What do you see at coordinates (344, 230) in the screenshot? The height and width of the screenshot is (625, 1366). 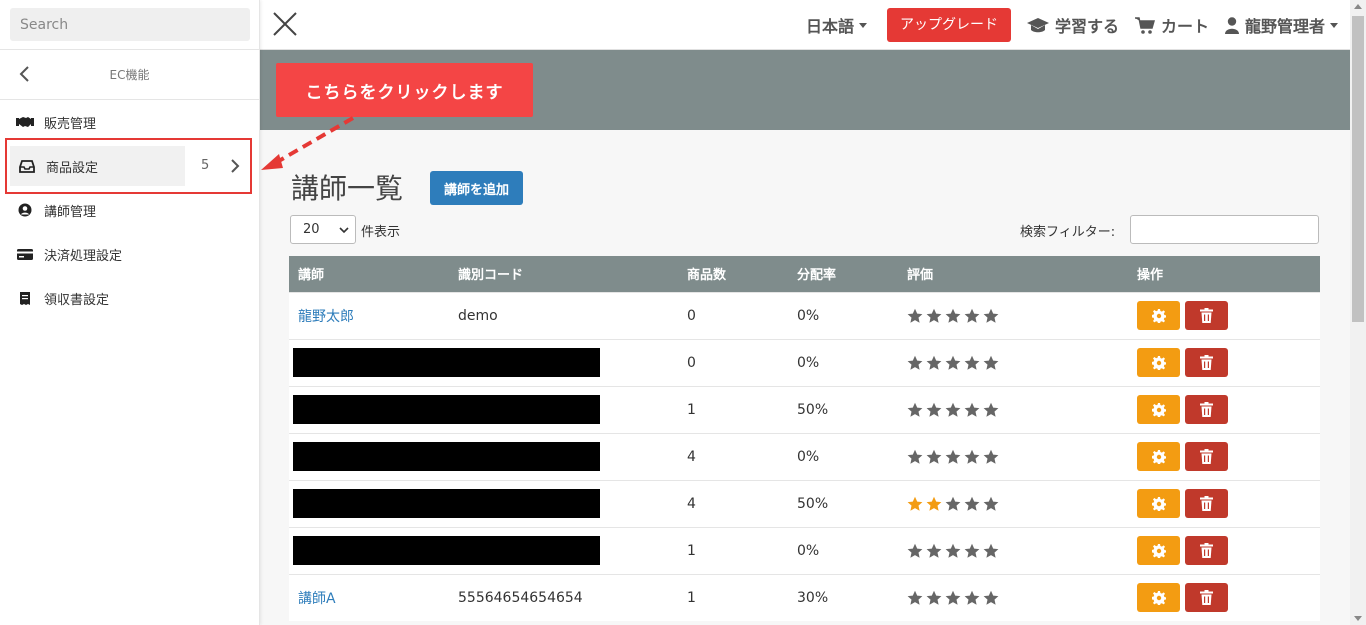 I see `chevron-down-icon` at bounding box center [344, 230].